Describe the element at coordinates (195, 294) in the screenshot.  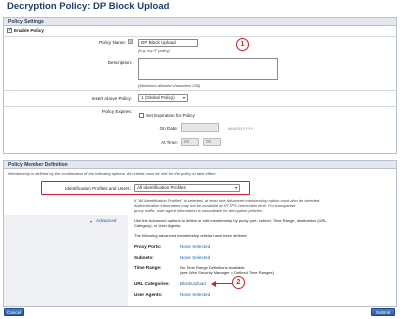
I see `criteria-value-user-agents: None Selected` at that location.